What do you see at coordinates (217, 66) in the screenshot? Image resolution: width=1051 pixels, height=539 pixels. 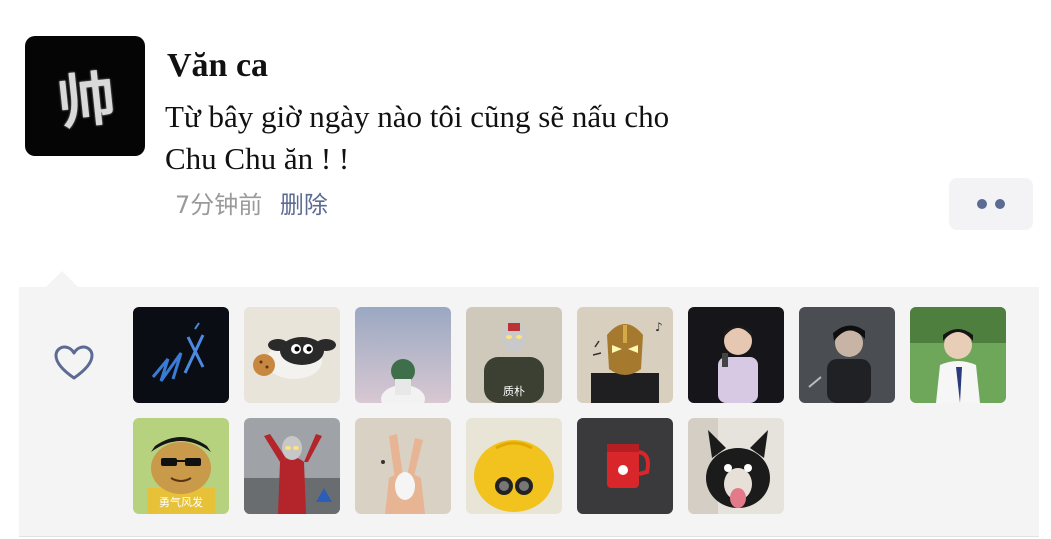 I see `poster-username: Văn ca` at bounding box center [217, 66].